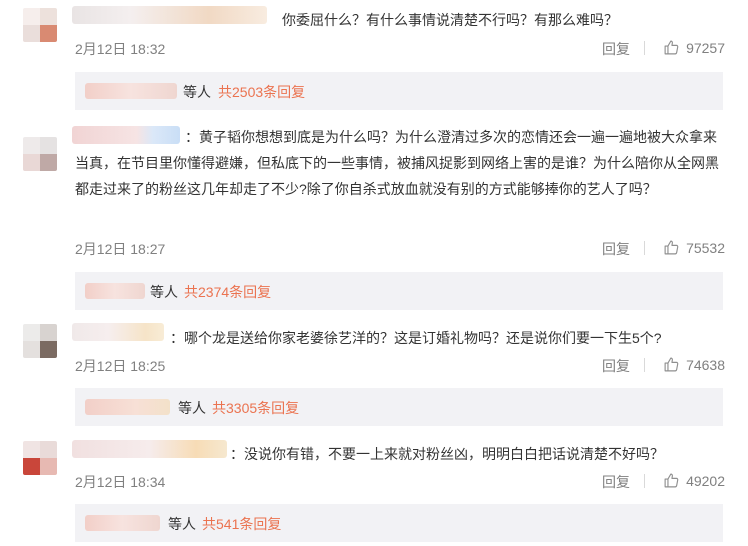 The height and width of the screenshot is (546, 748). Describe the element at coordinates (400, 366) in the screenshot. I see `comment-meta: 2月12日 18:25 回复 74638` at that location.